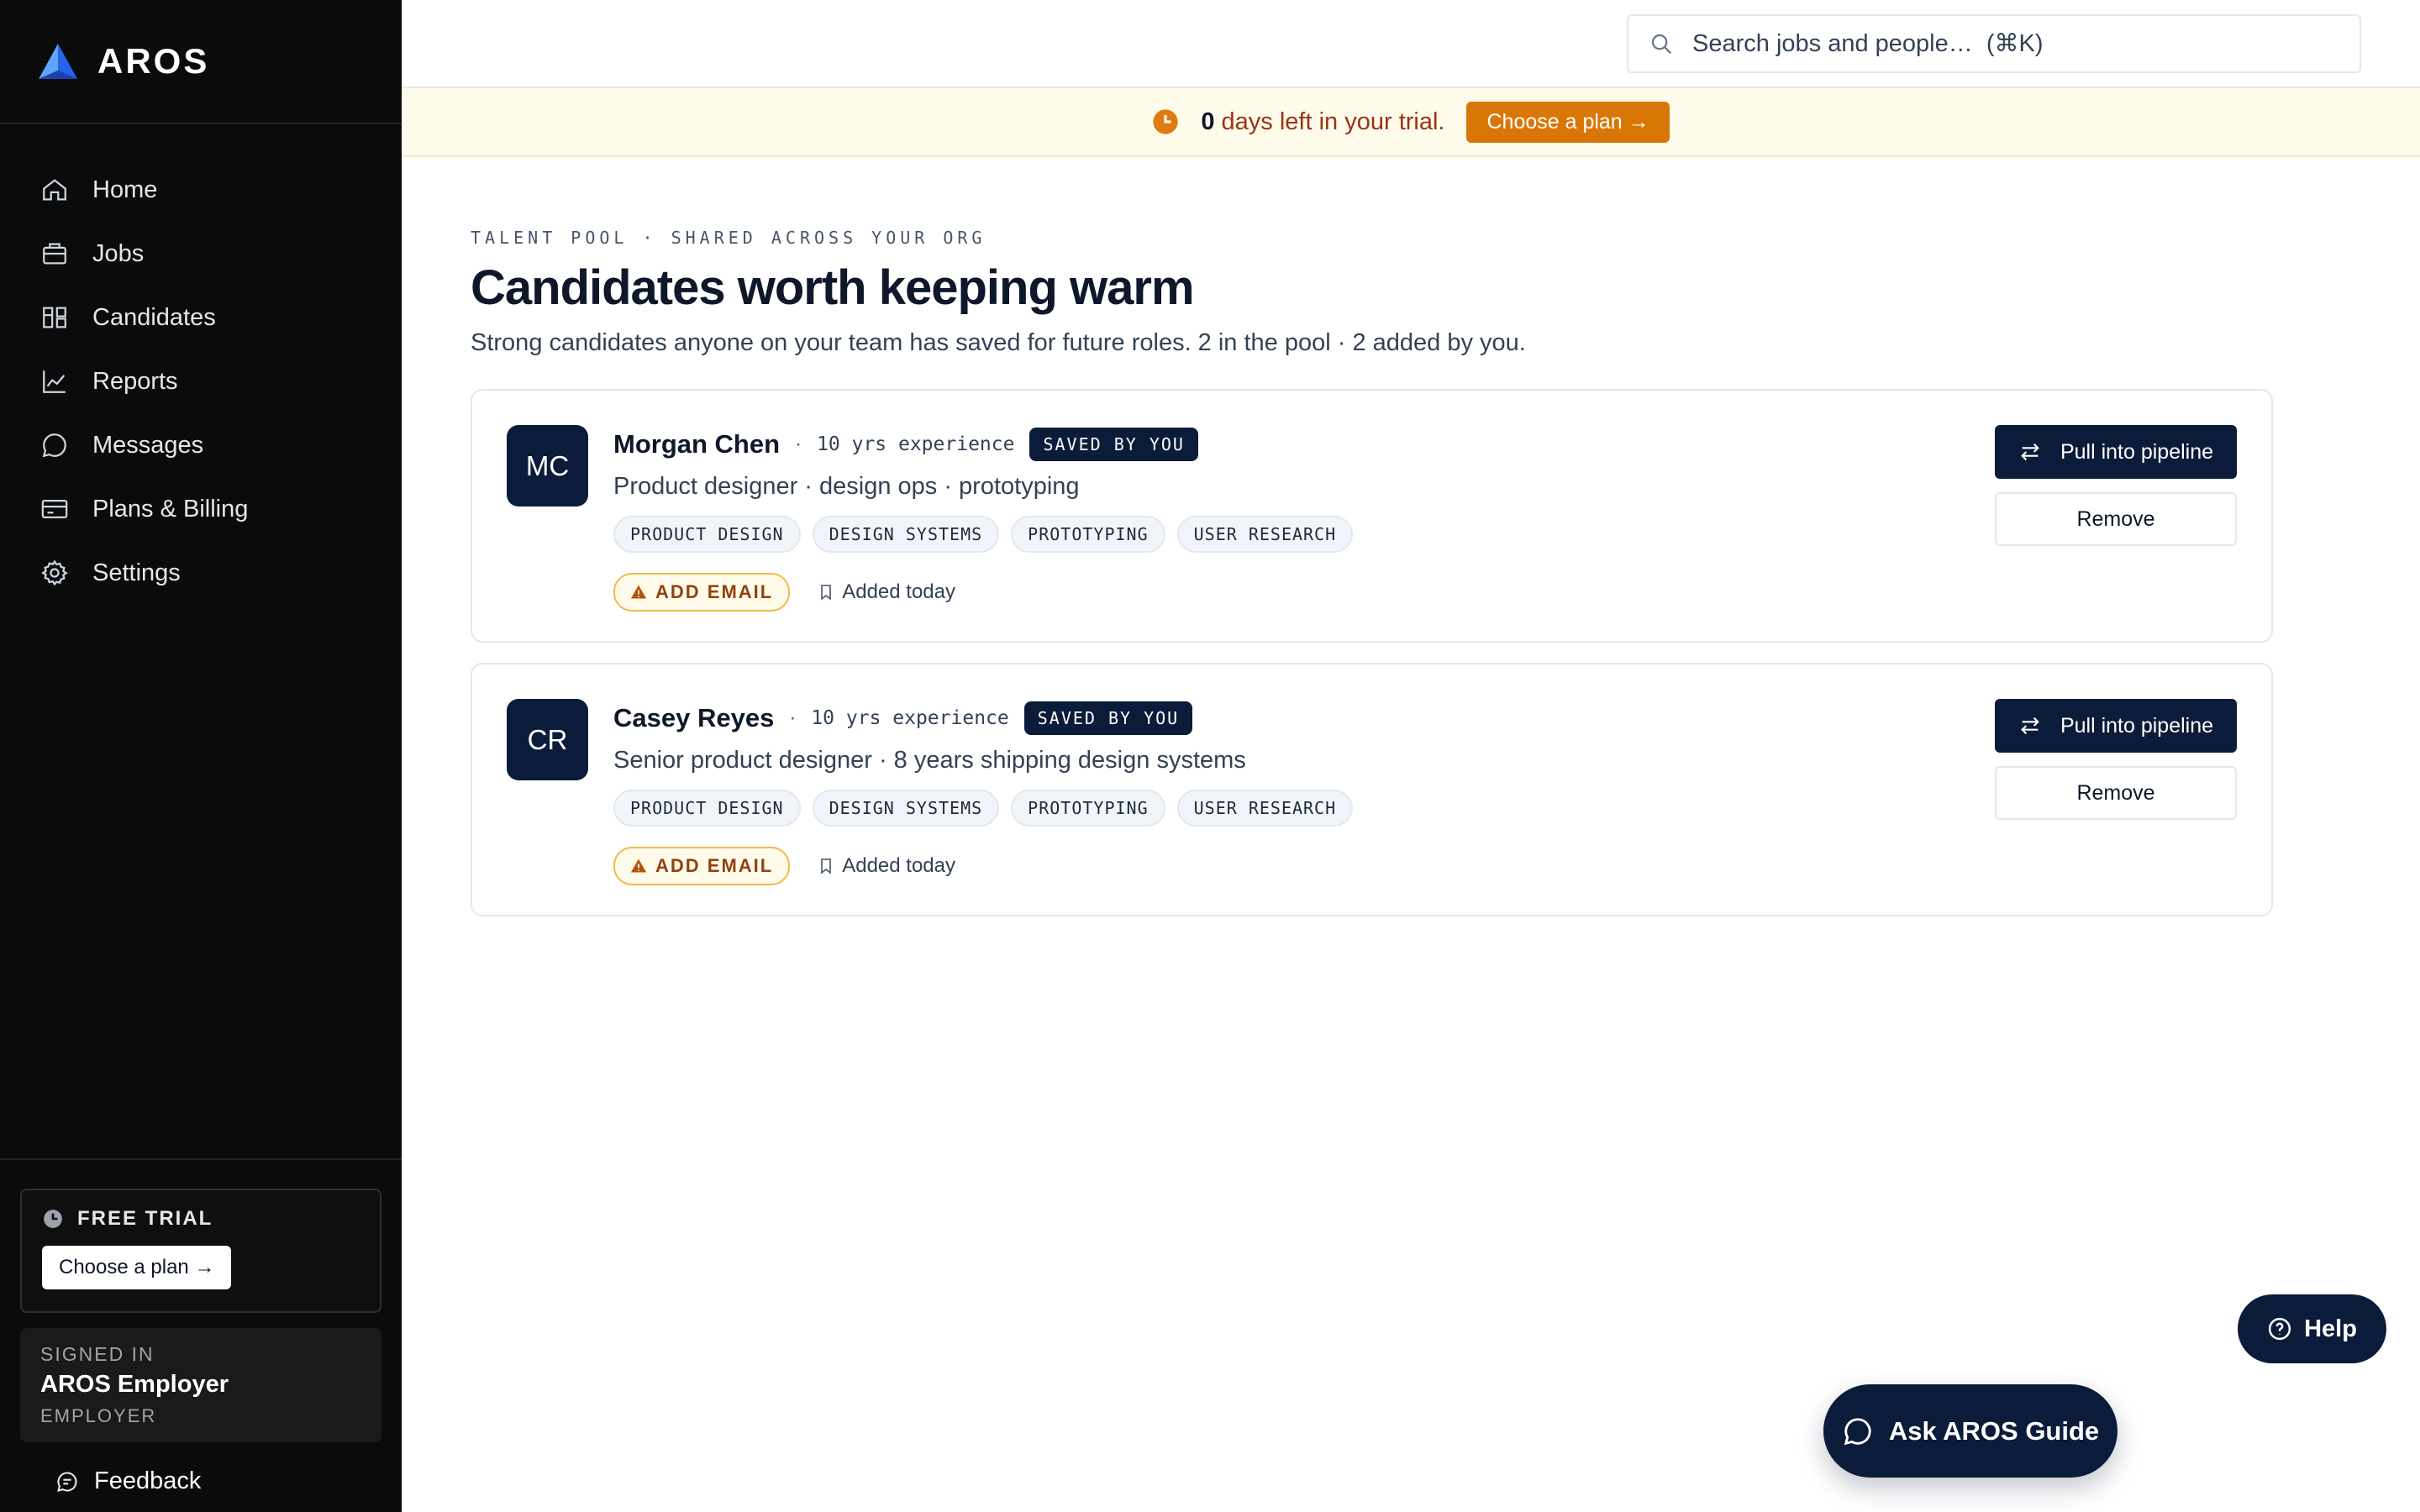  I want to click on trial-days-count: 0, so click(1208, 121).